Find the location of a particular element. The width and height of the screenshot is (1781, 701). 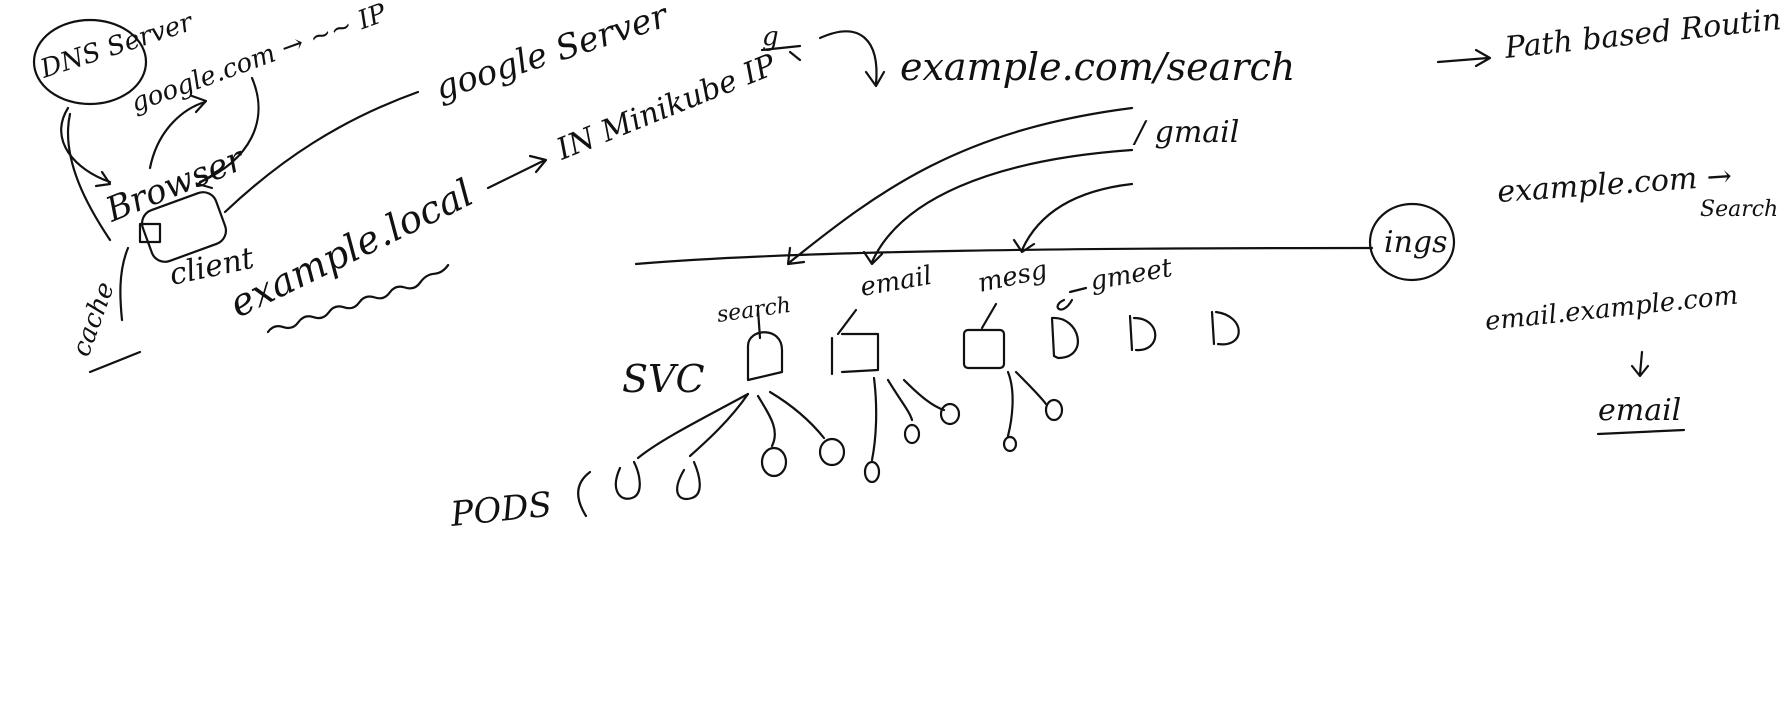

google-server-label: google Server is located at coordinates (552, 54).